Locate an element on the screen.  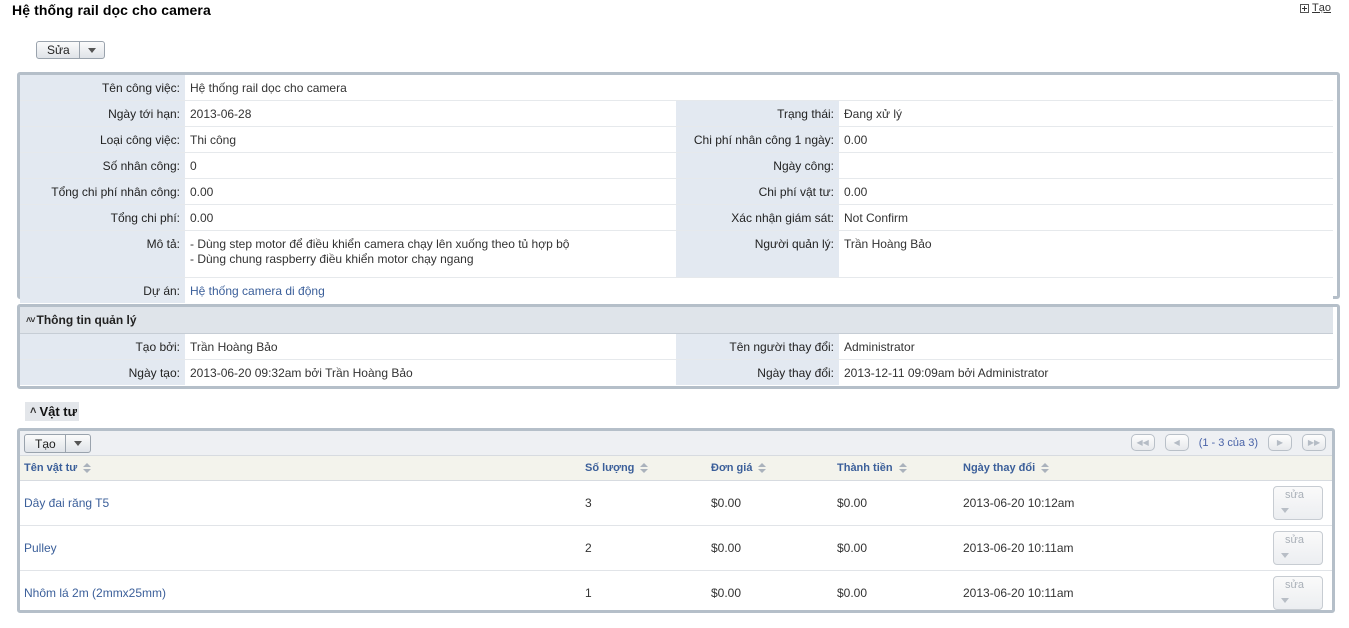
project-link: Hệ thống camera di động is located at coordinates (257, 291).